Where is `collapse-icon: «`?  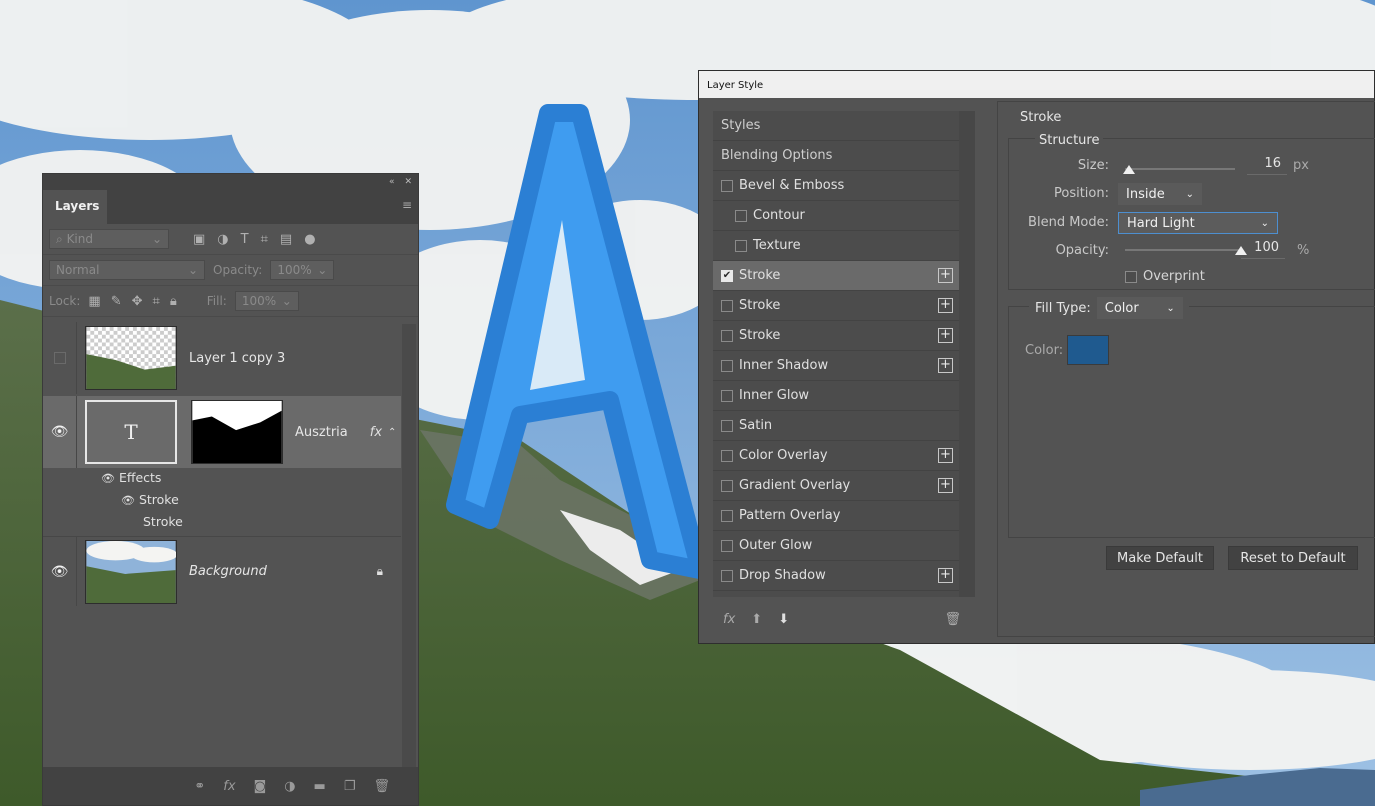
collapse-icon: « is located at coordinates (392, 182).